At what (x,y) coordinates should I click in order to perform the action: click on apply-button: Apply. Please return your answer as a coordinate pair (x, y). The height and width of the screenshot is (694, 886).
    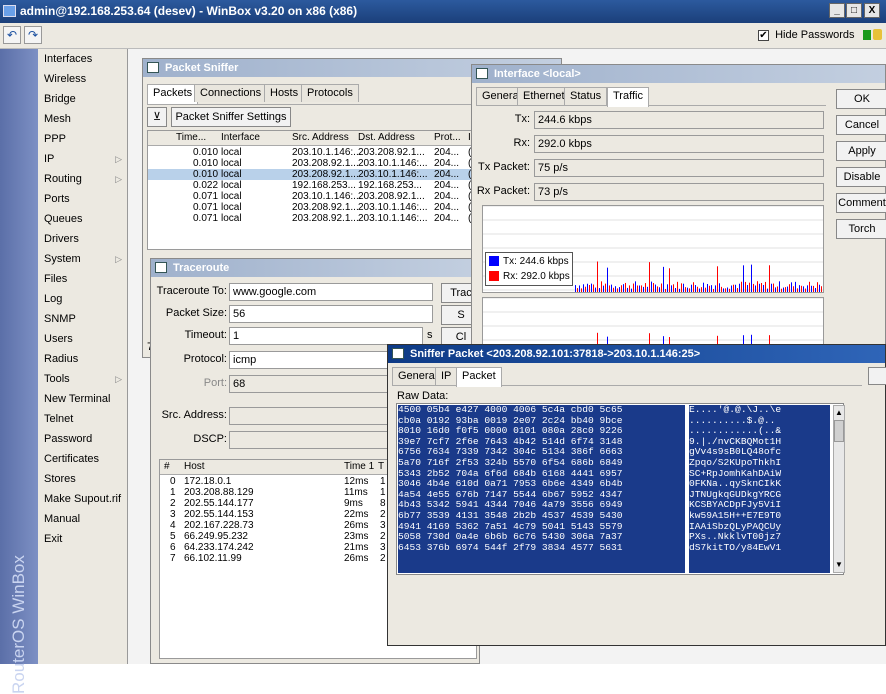
    Looking at the image, I should click on (861, 151).